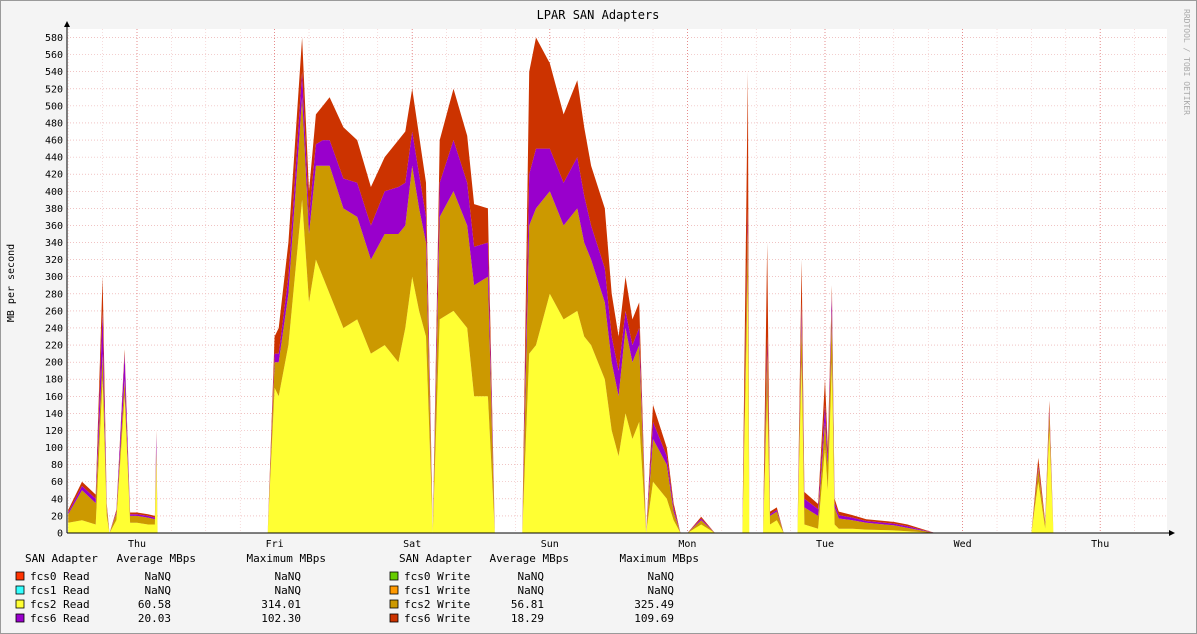 The height and width of the screenshot is (634, 1197). What do you see at coordinates (963, 544) in the screenshot?
I see `x-tick-label: Wed` at bounding box center [963, 544].